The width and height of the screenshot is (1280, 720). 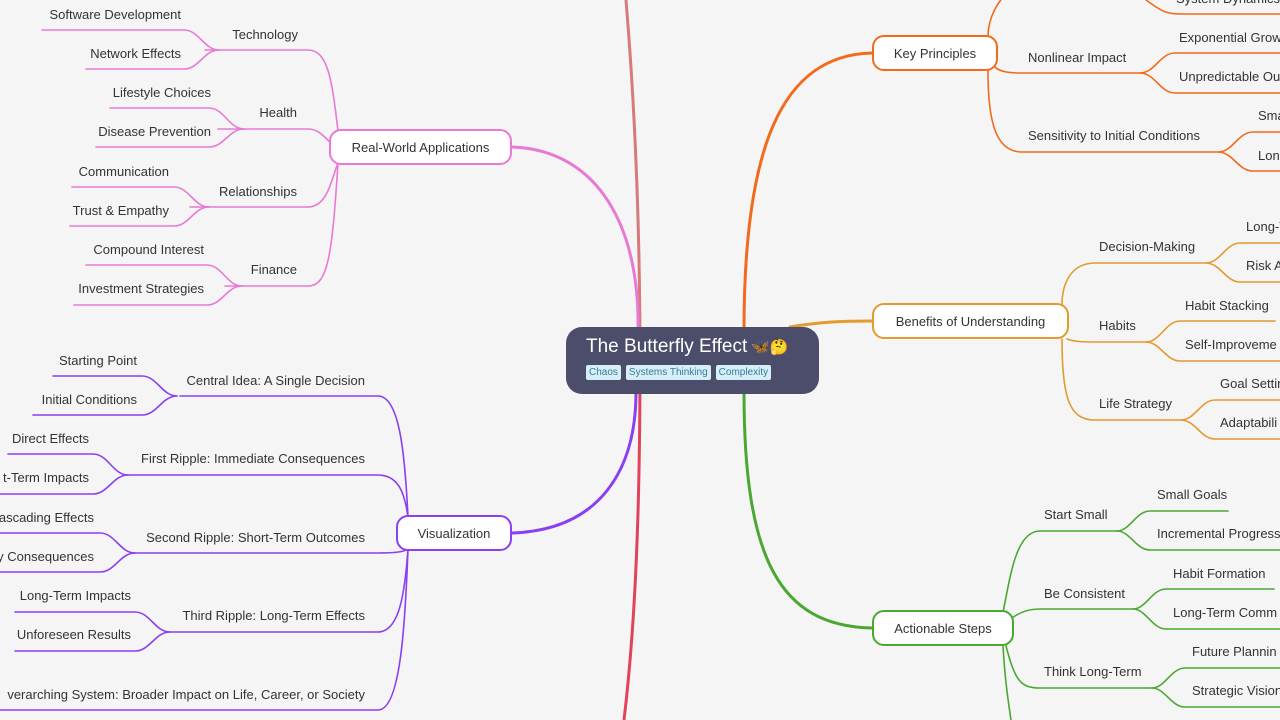 What do you see at coordinates (1077, 58) in the screenshot?
I see `node-nonlinear-impact: Nonlinear Impact` at bounding box center [1077, 58].